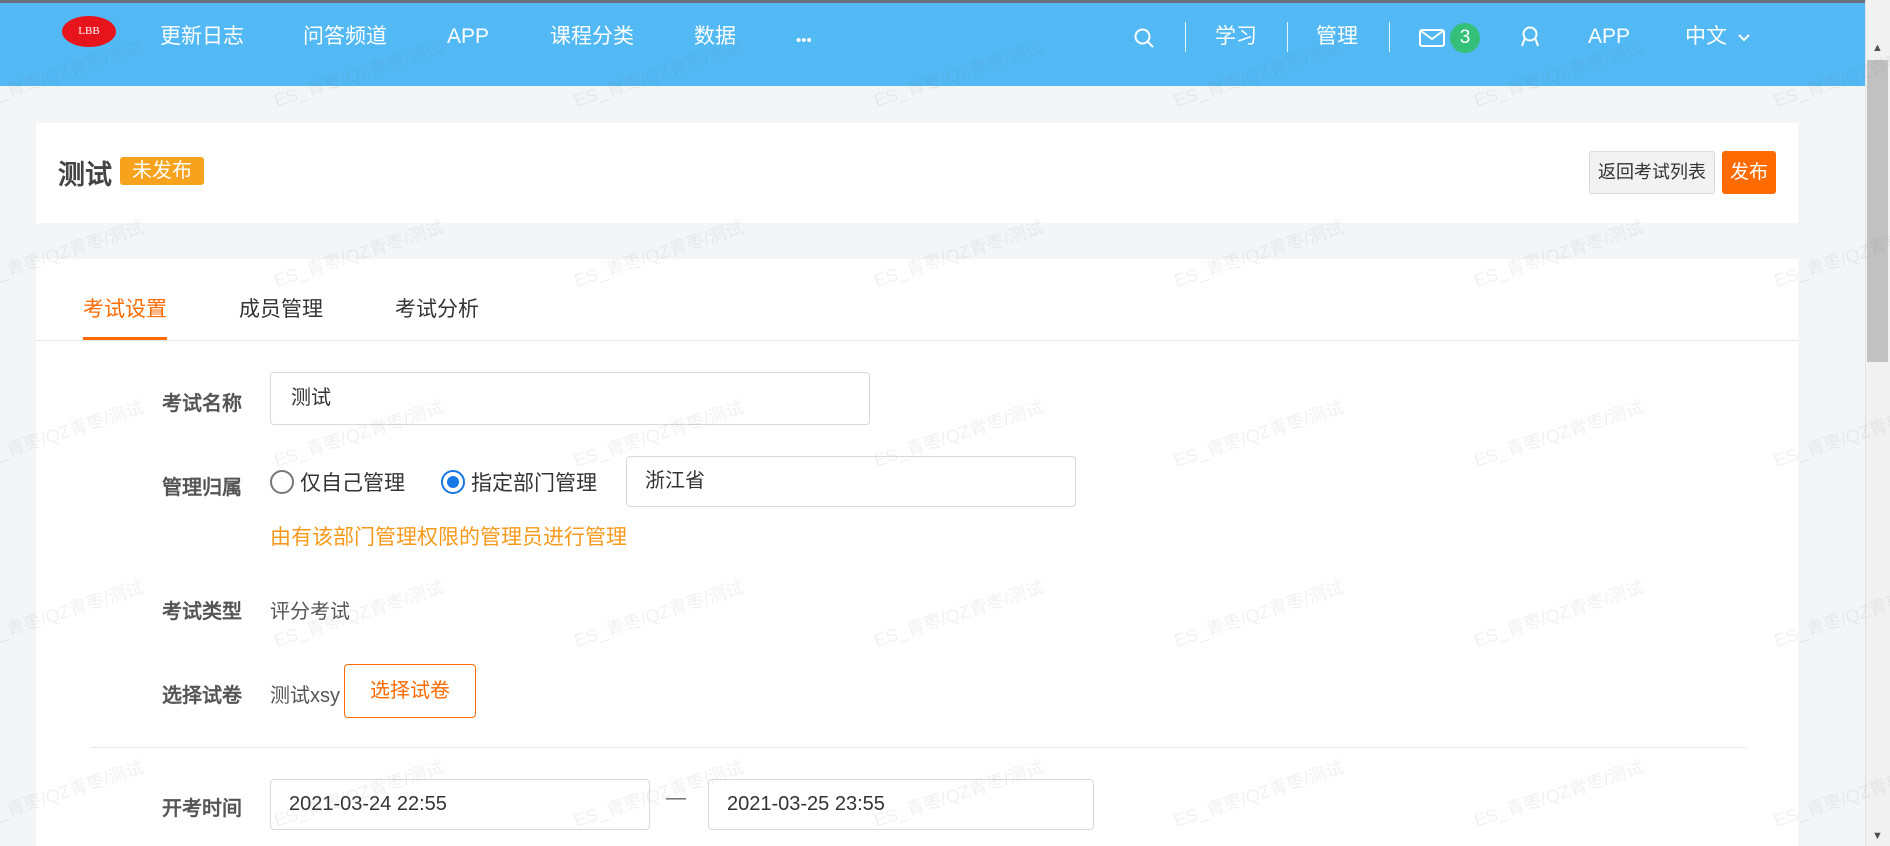 This screenshot has width=1890, height=846. Describe the element at coordinates (453, 482) in the screenshot. I see `radio-department-manage` at that location.